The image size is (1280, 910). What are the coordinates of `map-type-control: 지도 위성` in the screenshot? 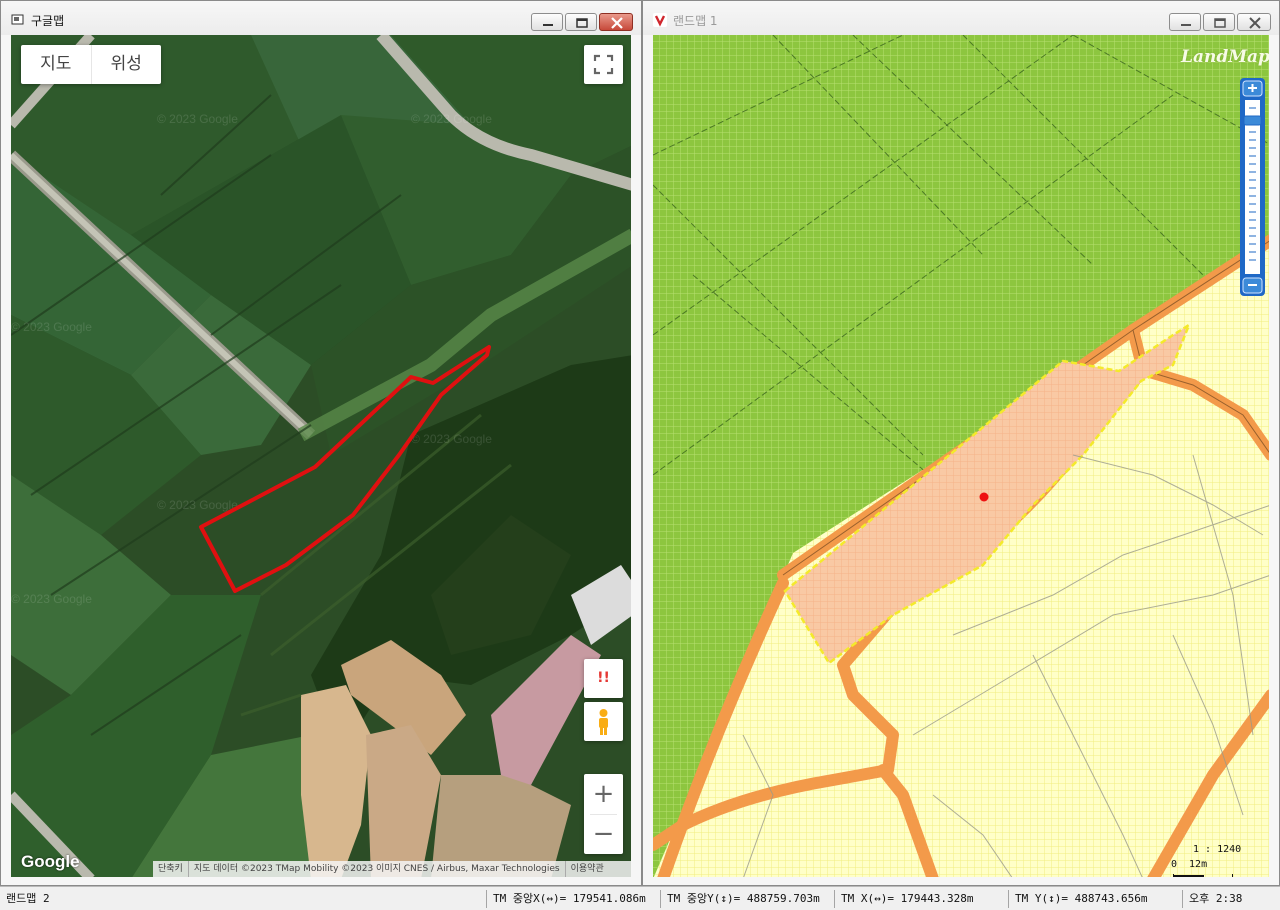 It's located at (91, 64).